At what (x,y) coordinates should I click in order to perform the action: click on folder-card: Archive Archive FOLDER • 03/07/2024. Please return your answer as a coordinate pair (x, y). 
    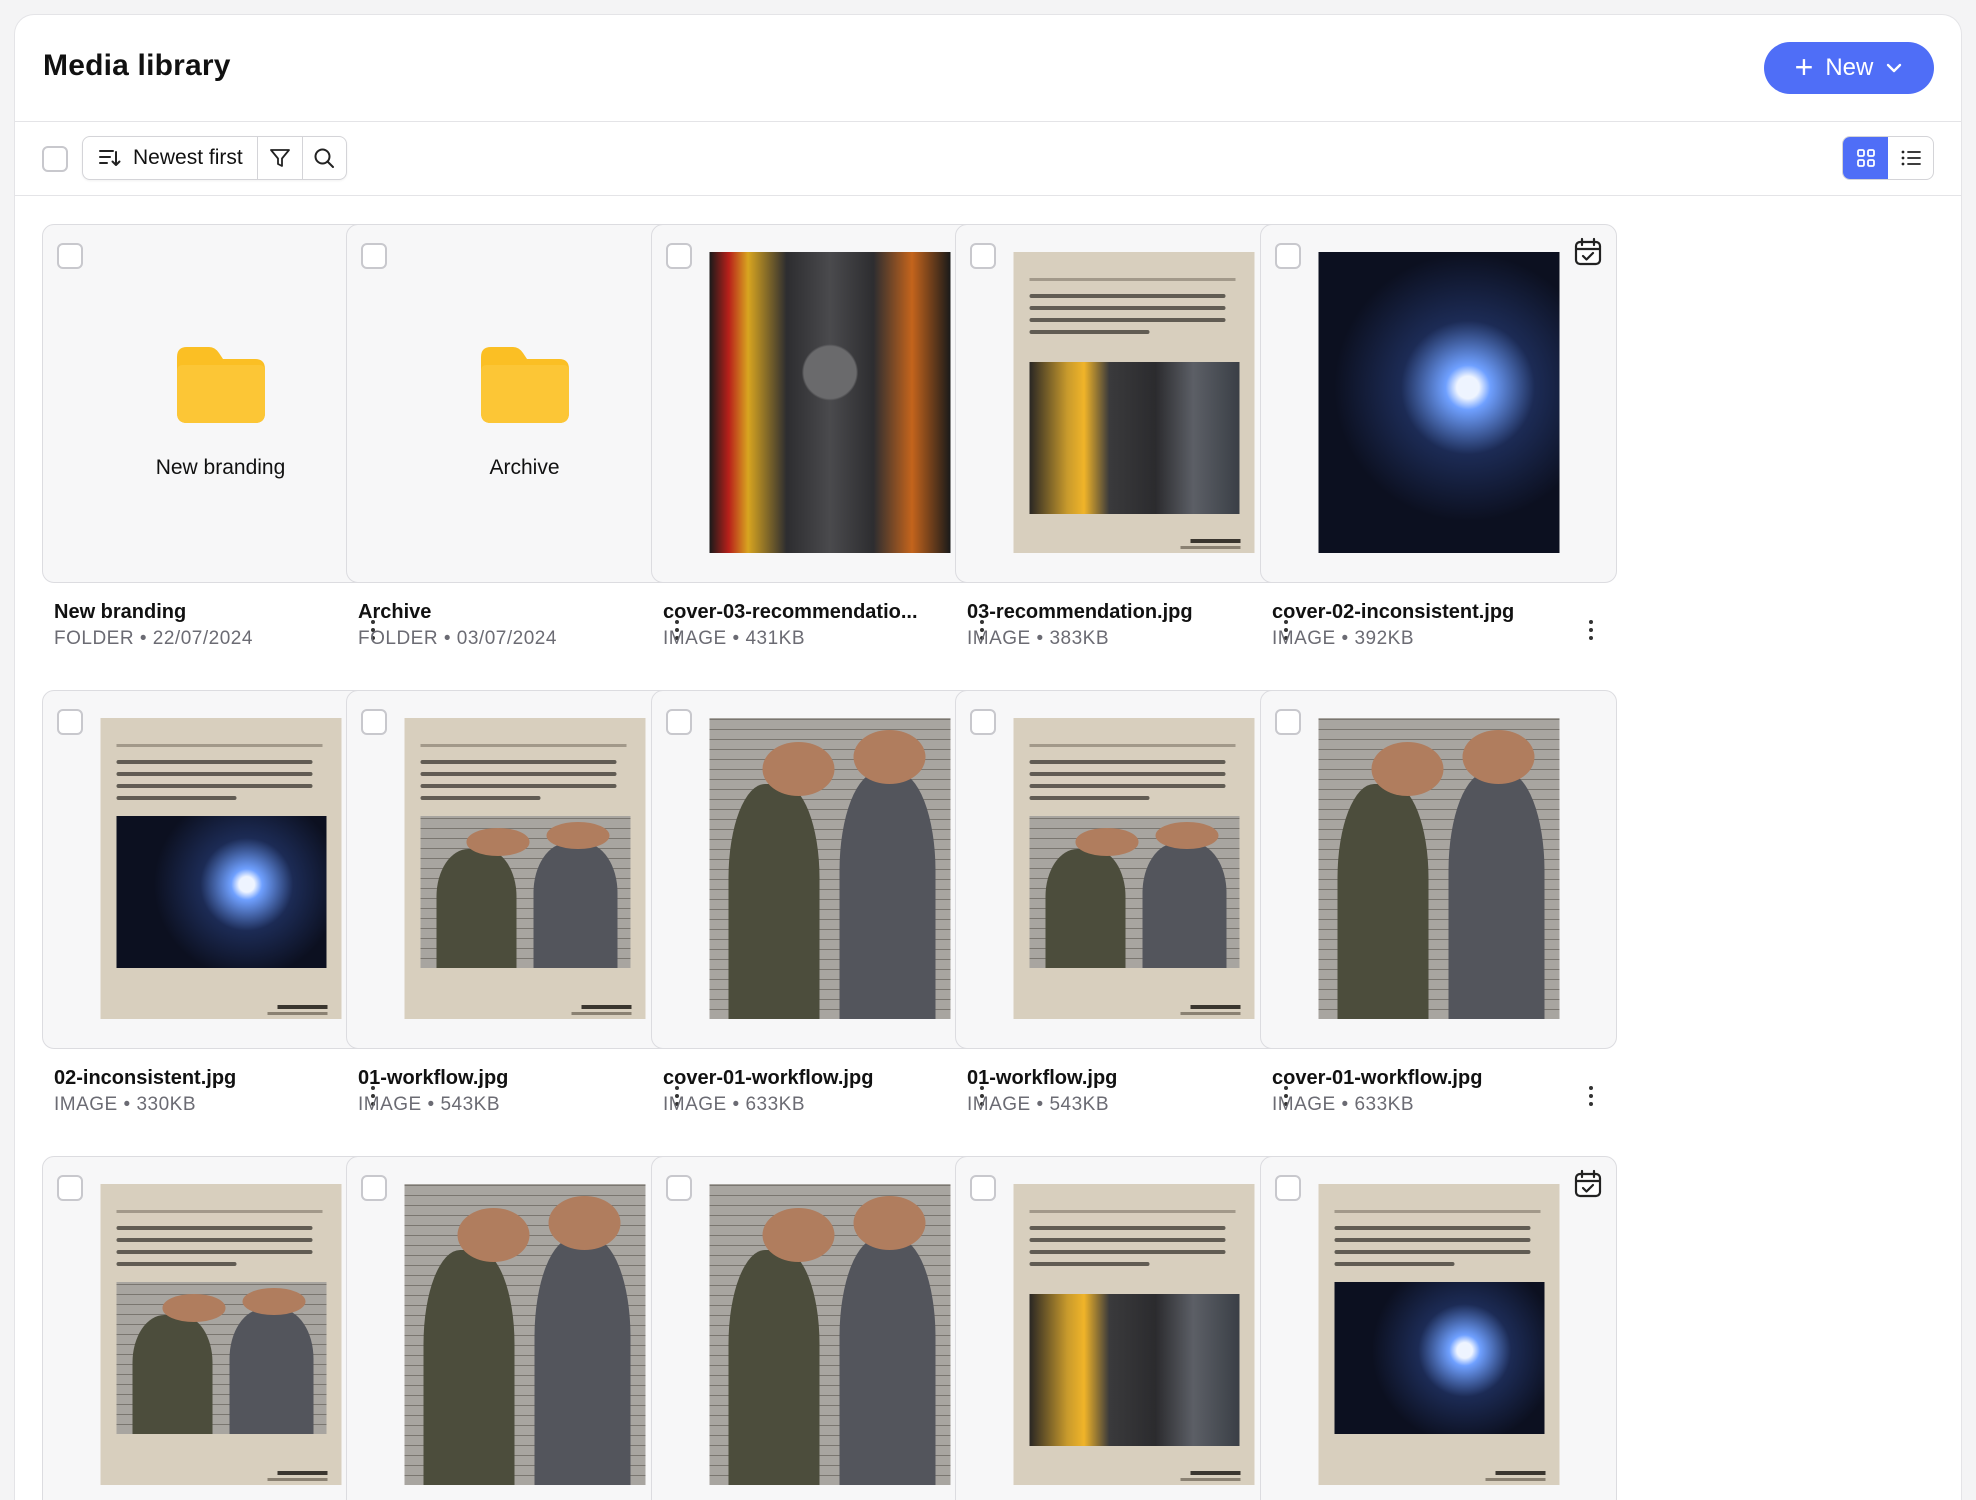
    Looking at the image, I should click on (524, 451).